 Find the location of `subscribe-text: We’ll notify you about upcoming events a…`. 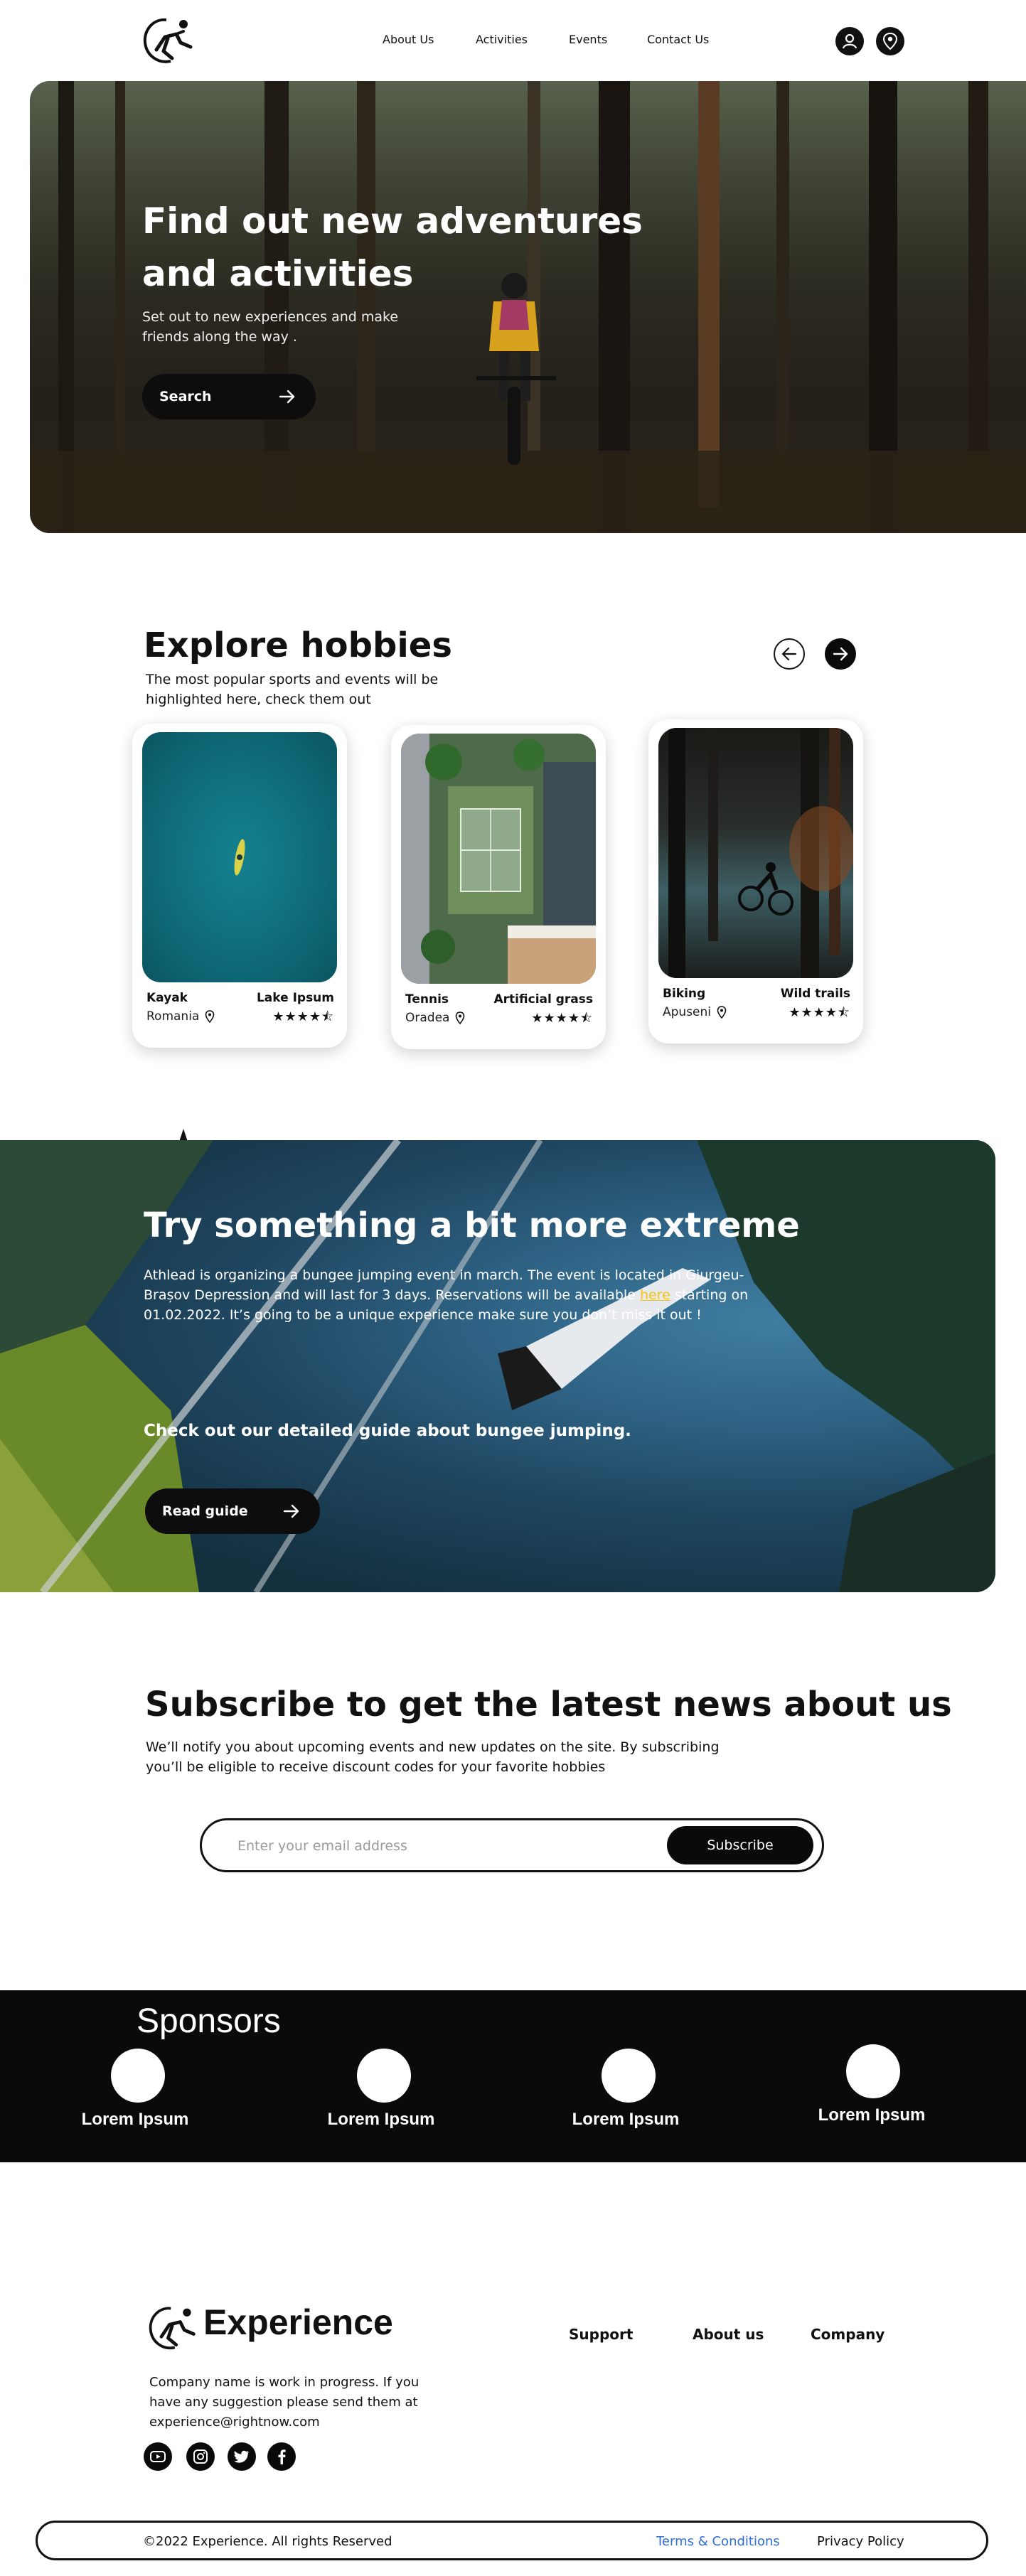

subscribe-text: We’ll notify you about upcoming events a… is located at coordinates (433, 1757).